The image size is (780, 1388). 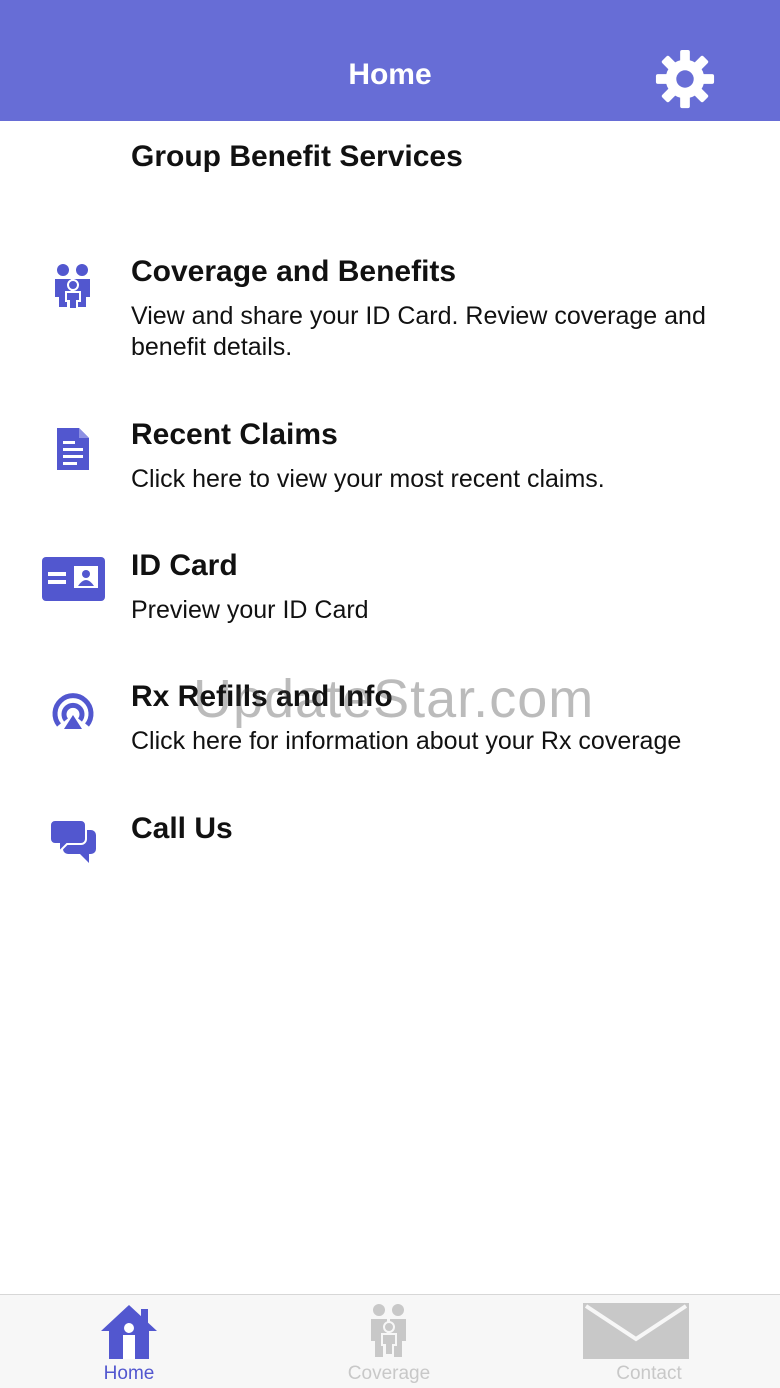 What do you see at coordinates (73, 449) in the screenshot?
I see `document-icon` at bounding box center [73, 449].